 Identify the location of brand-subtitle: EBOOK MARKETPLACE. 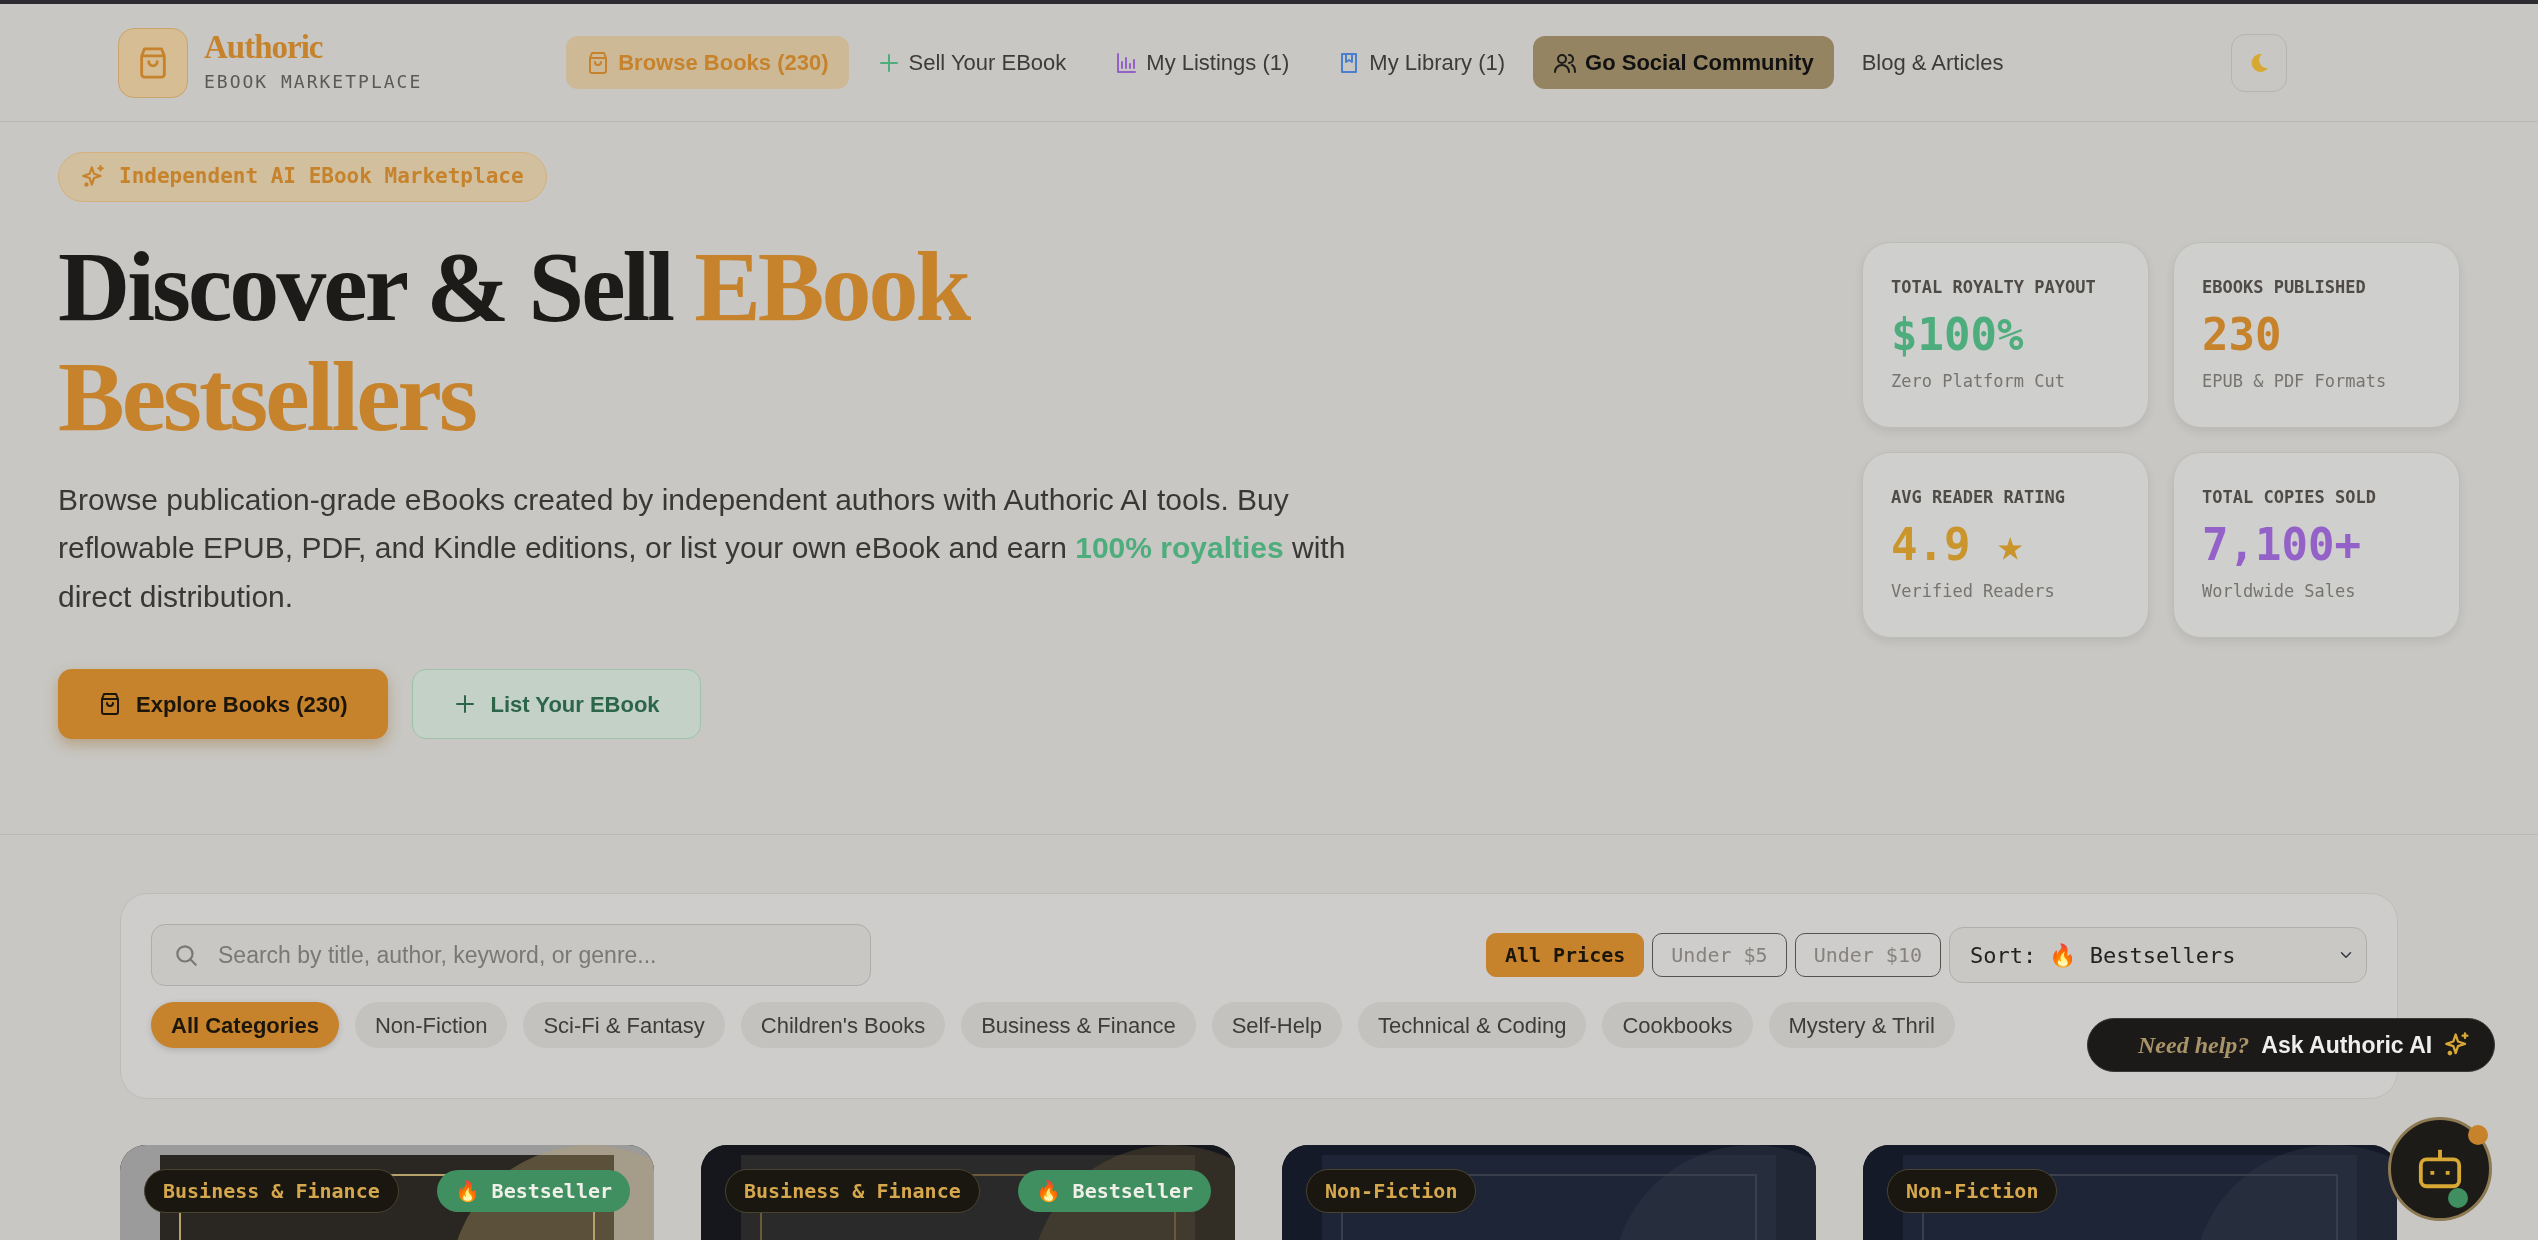
(313, 81).